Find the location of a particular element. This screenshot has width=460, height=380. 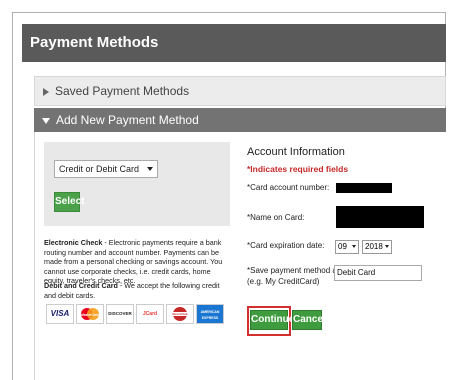

expiration-year-select: 2018 is located at coordinates (377, 247).